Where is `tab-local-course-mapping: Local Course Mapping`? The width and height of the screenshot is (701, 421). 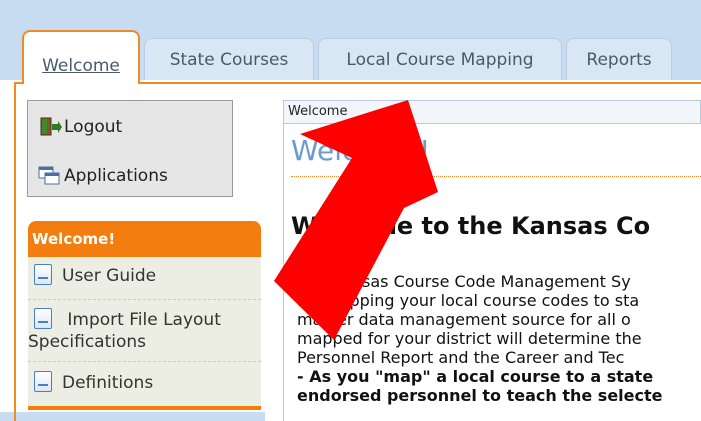 tab-local-course-mapping: Local Course Mapping is located at coordinates (440, 59).